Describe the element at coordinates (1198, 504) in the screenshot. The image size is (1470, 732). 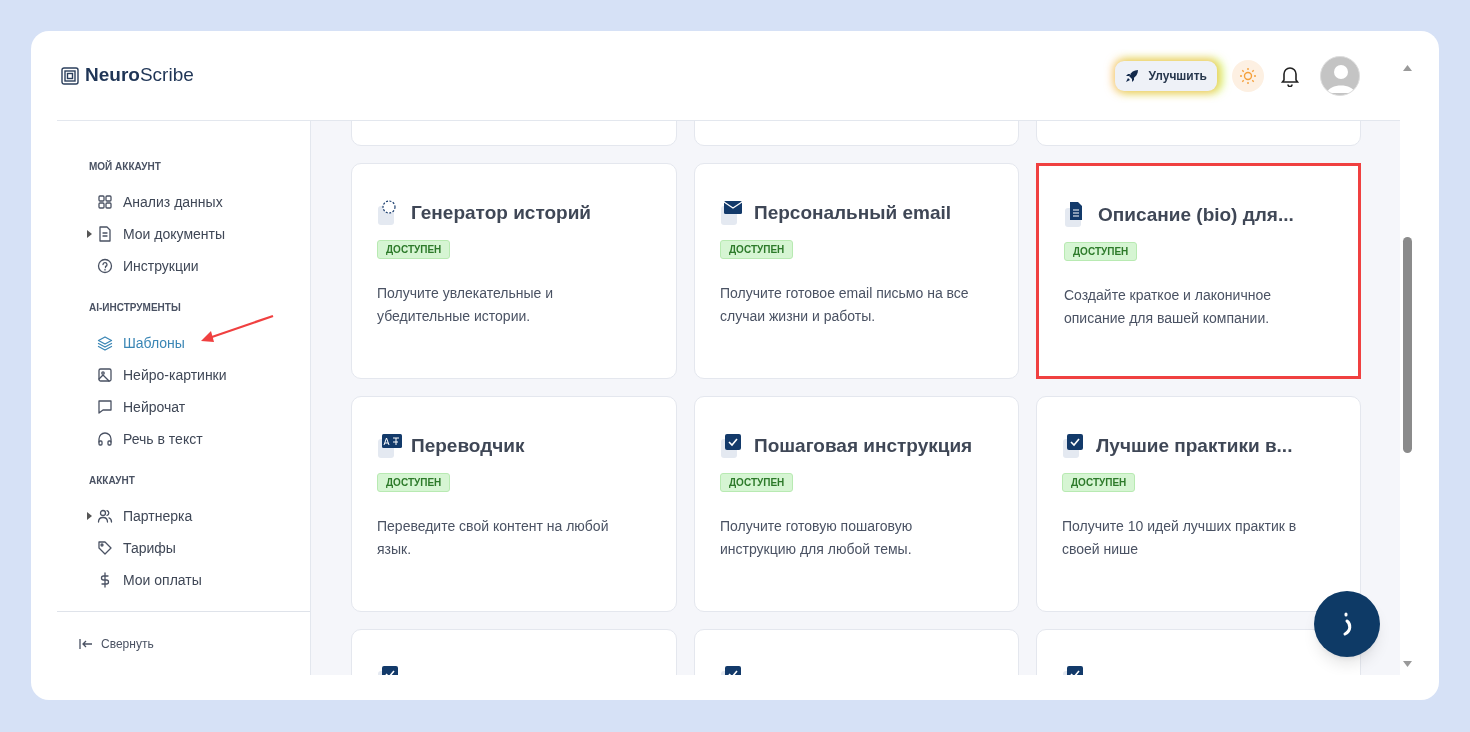
I see `template-card: Лучшие практики в... ДОСТУПЕН Получите 10 идей лучших практик в своей нише` at that location.